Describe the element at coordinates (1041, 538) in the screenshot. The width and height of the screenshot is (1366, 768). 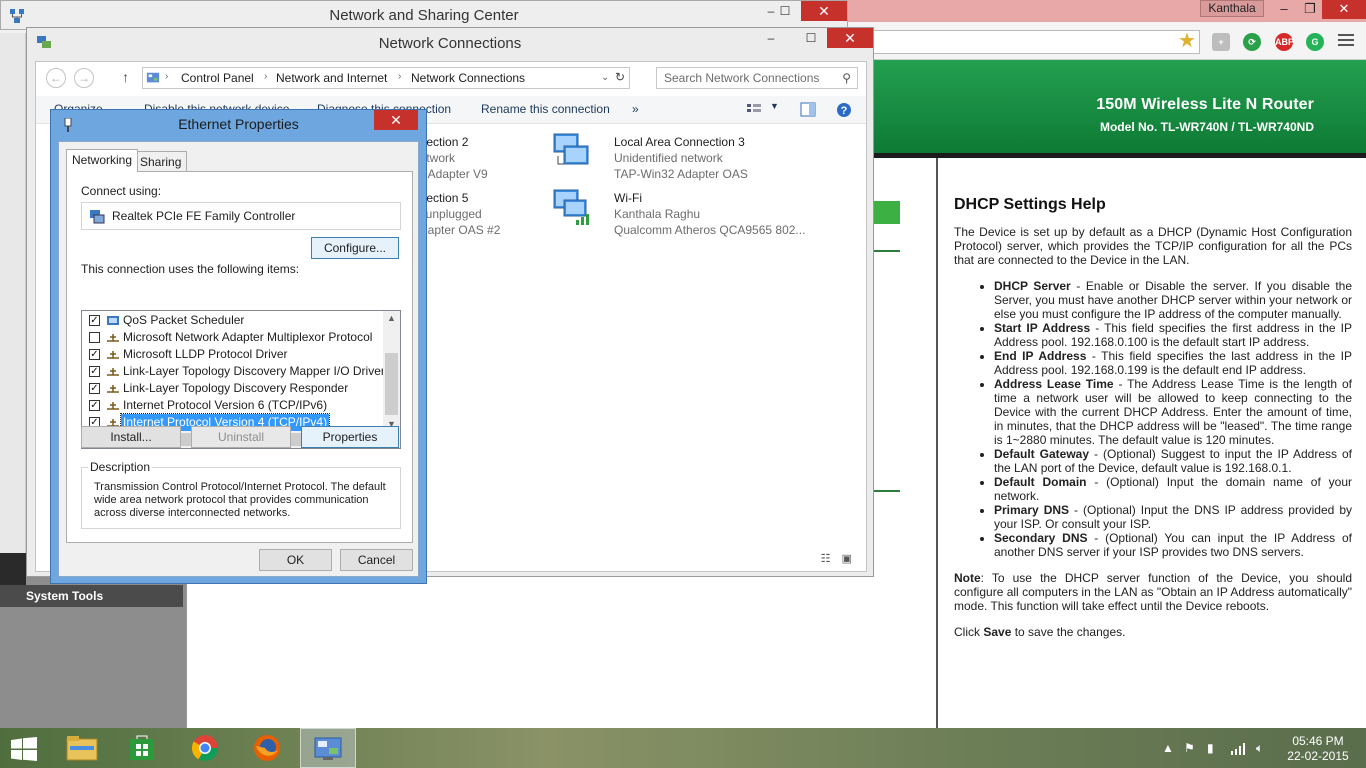
I see `help-term: Secondary DNS` at that location.